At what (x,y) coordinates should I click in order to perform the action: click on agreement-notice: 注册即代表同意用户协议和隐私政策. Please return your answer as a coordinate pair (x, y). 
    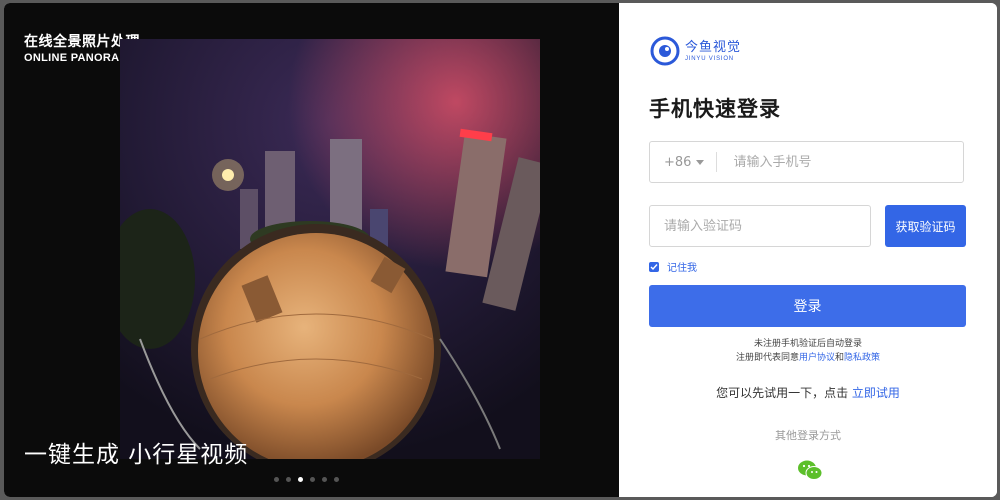
    Looking at the image, I should click on (808, 356).